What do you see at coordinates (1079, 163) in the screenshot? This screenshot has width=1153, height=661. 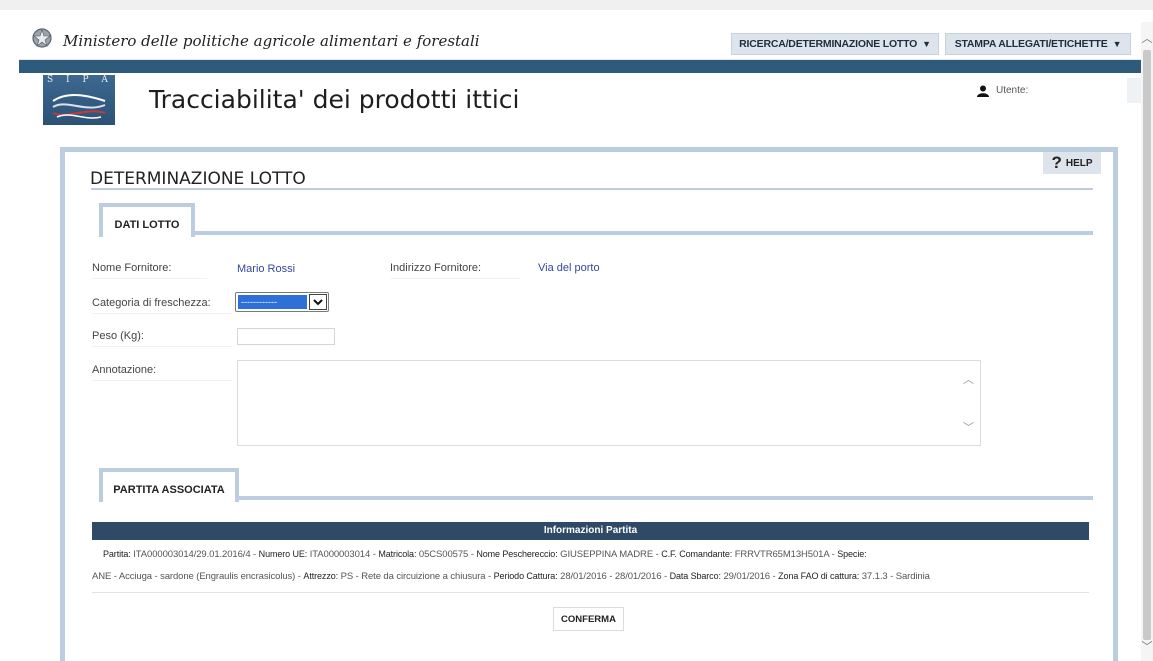 I see `help-label: HELP` at bounding box center [1079, 163].